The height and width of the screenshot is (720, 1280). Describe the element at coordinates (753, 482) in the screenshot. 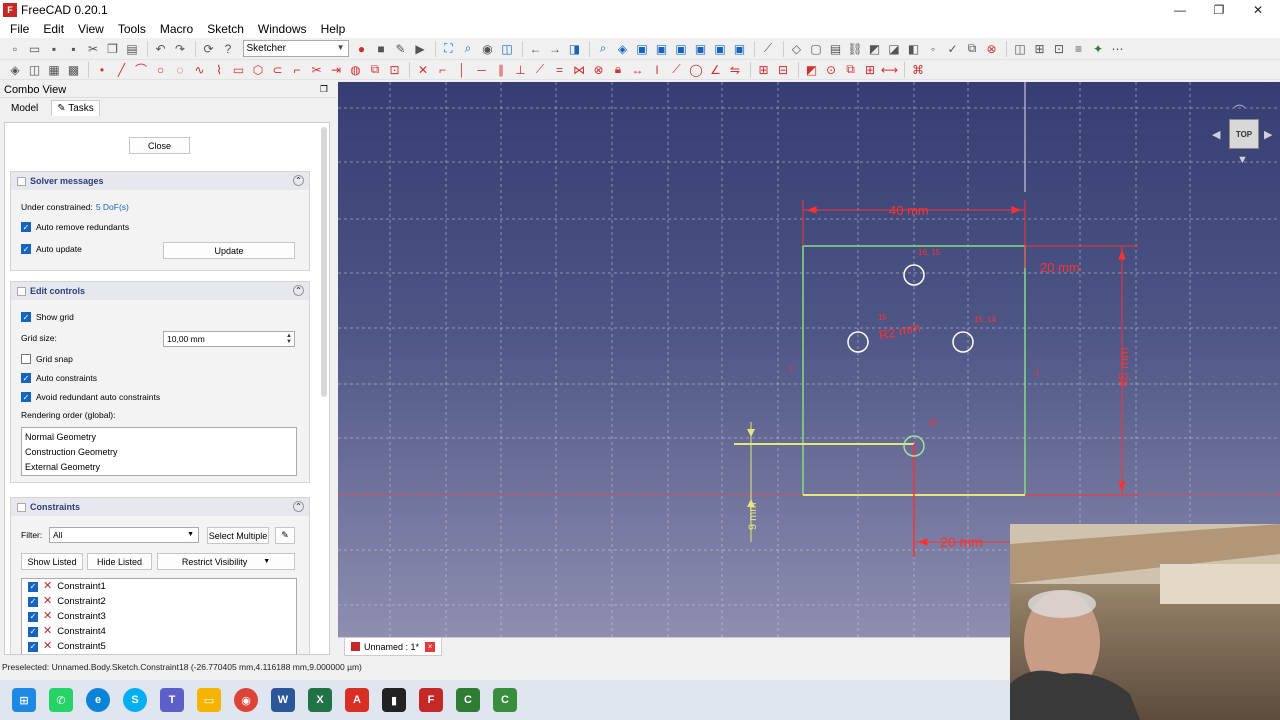

I see `selected-dimension: 9 mm` at that location.